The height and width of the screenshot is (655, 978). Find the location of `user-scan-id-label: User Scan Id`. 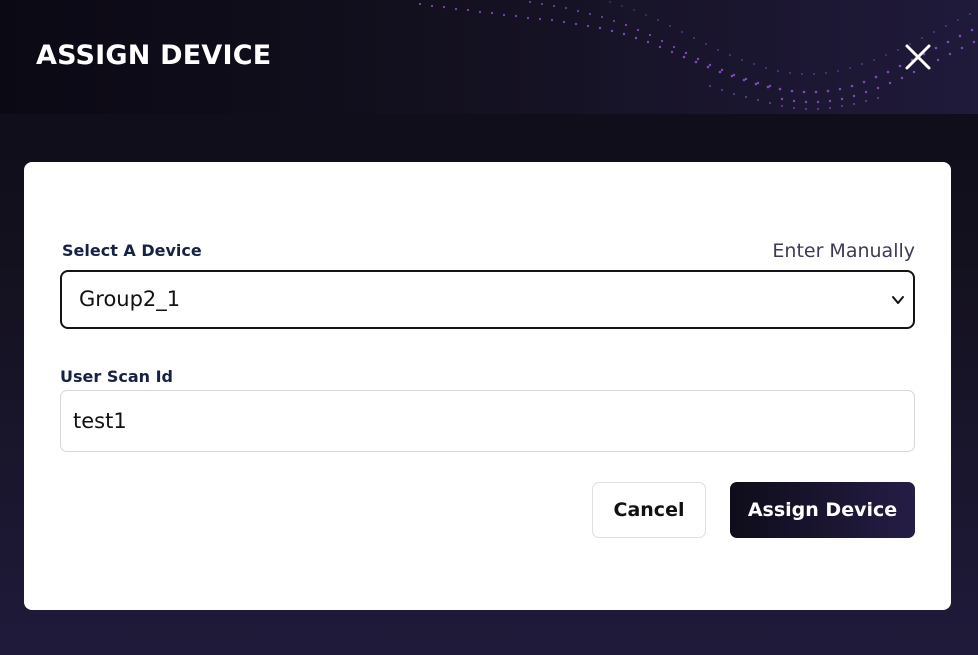

user-scan-id-label: User Scan Id is located at coordinates (116, 376).